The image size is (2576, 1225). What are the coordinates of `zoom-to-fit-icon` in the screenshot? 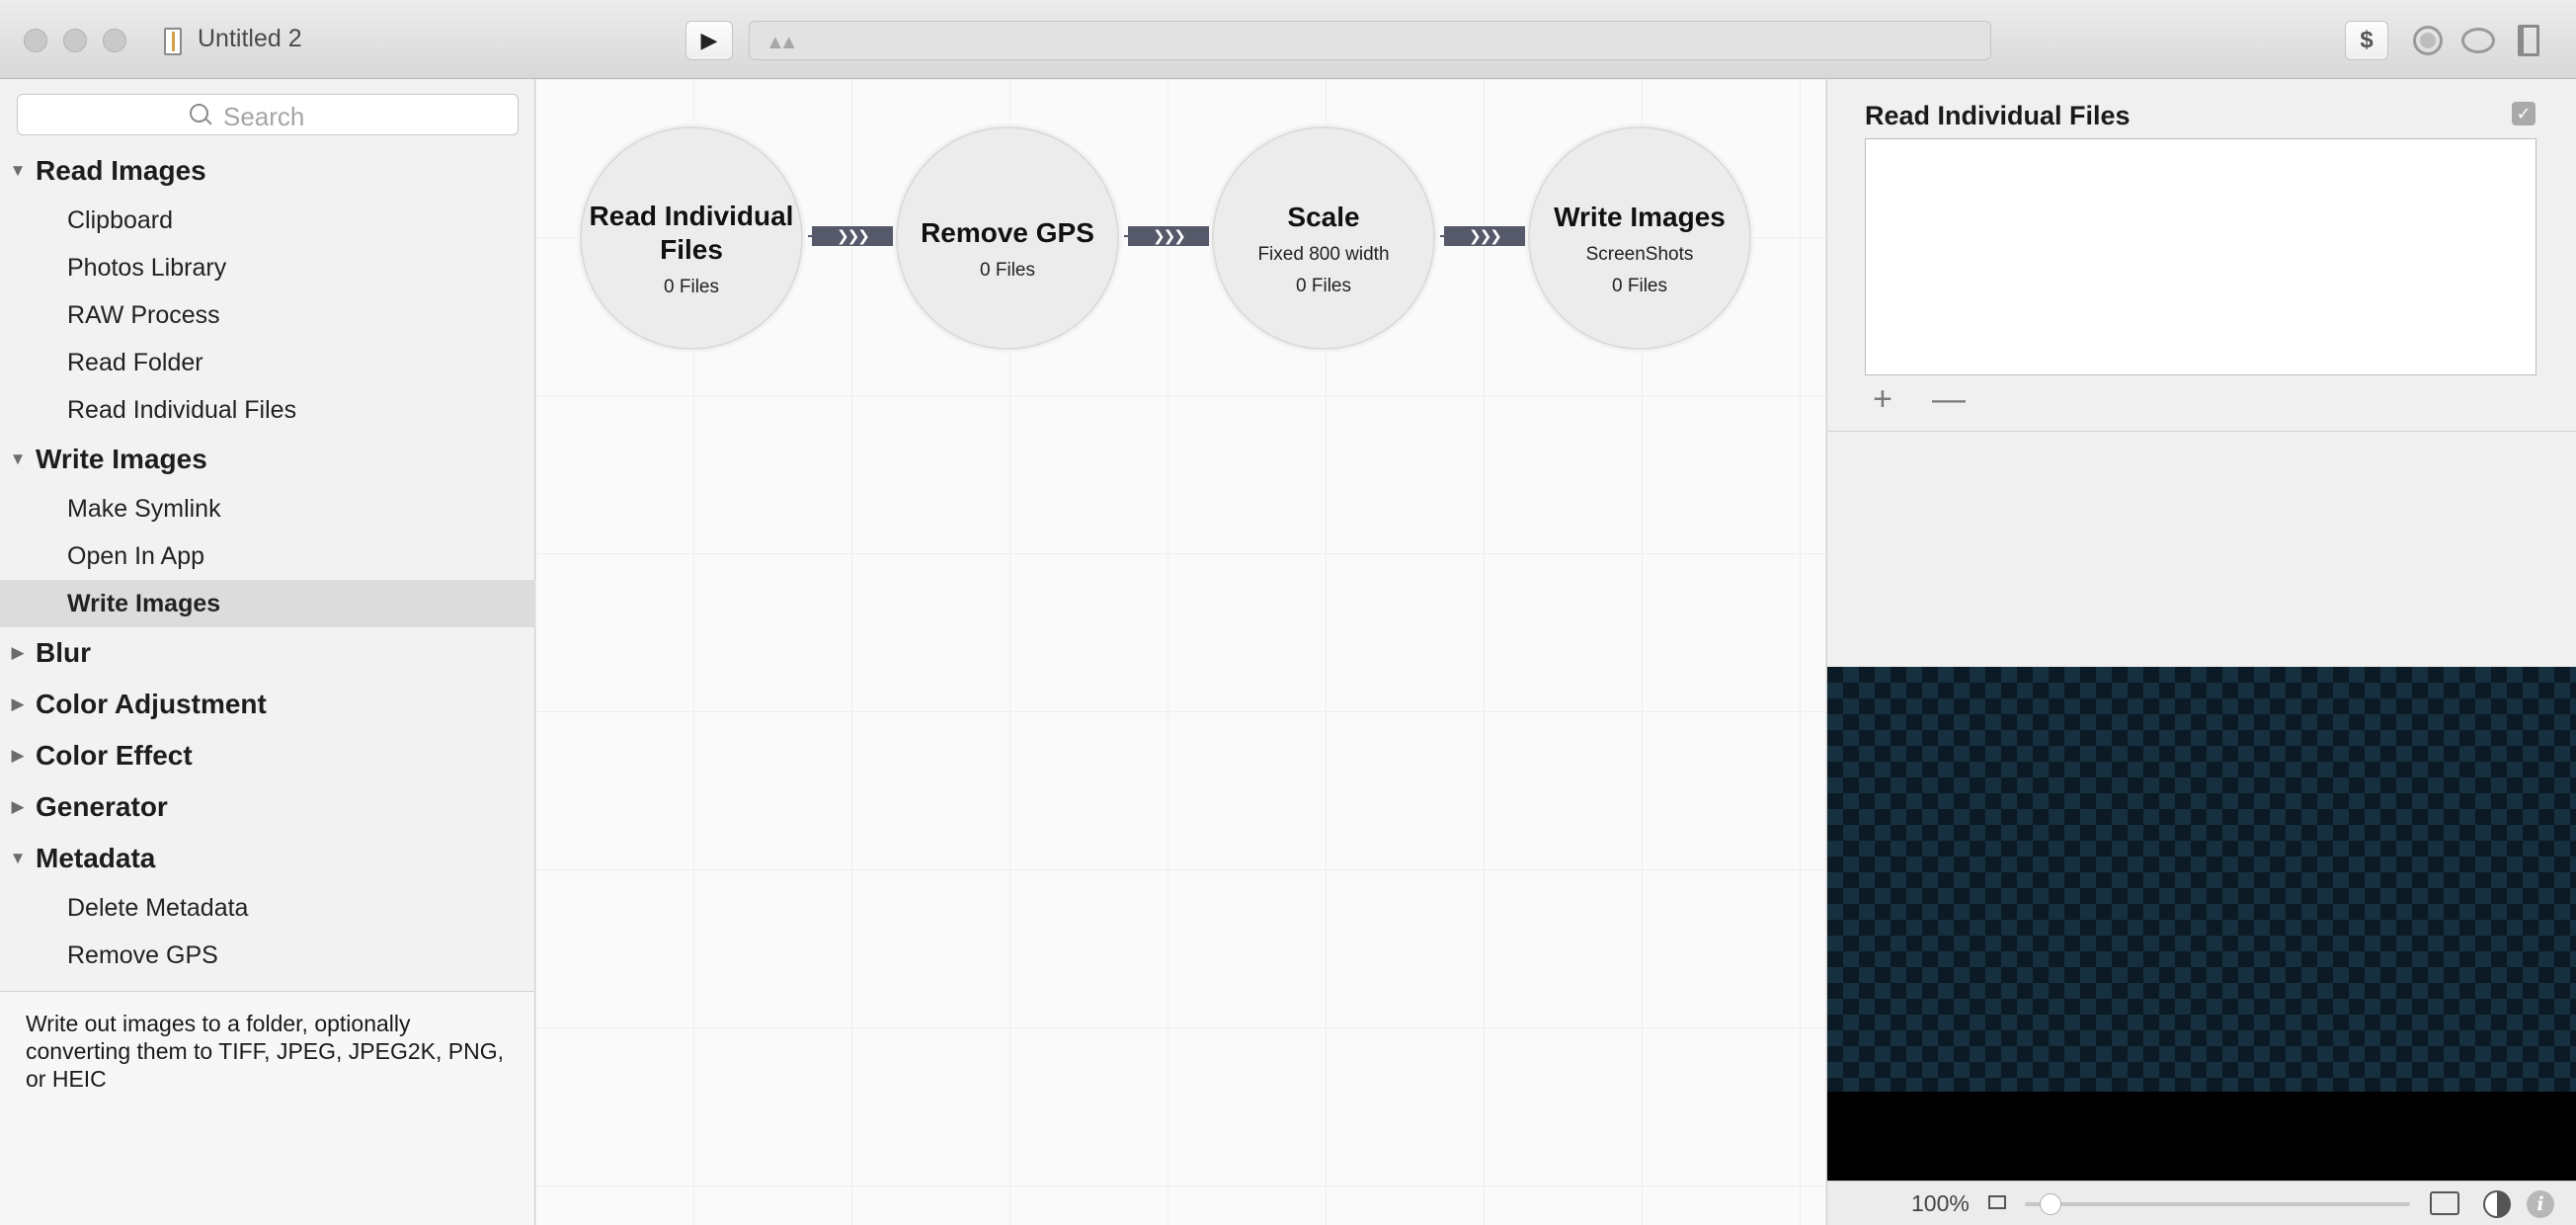 It's located at (1997, 1202).